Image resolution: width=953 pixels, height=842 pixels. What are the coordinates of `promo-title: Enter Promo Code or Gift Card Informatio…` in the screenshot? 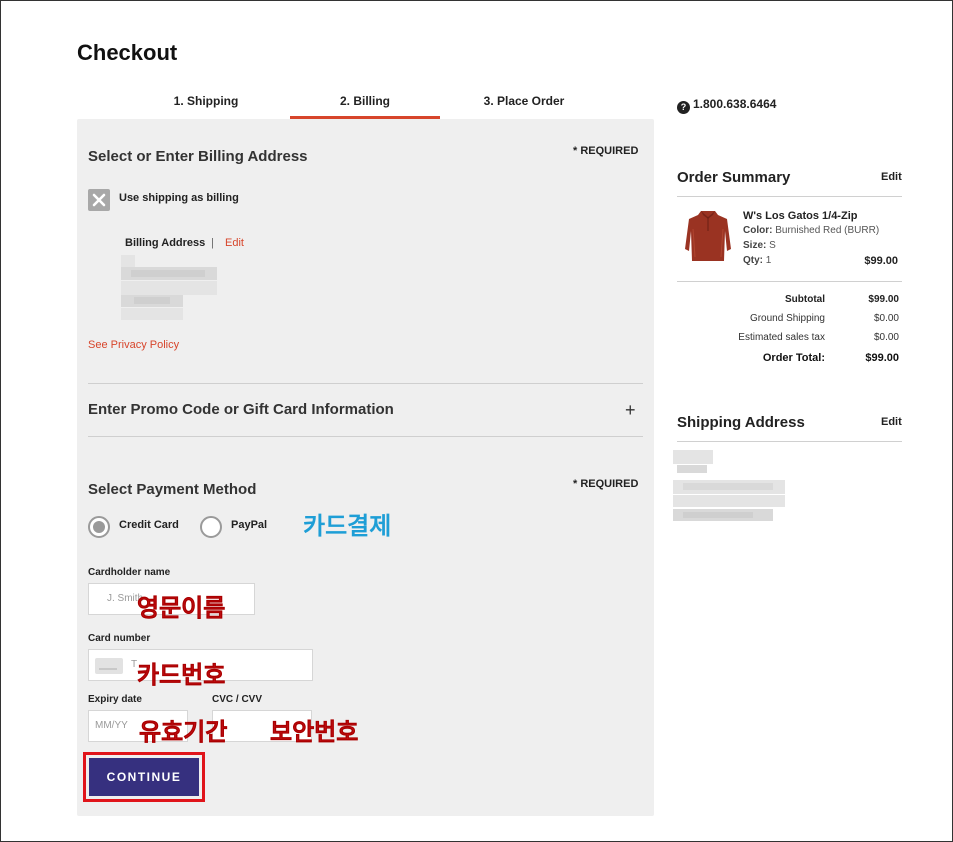 It's located at (241, 409).